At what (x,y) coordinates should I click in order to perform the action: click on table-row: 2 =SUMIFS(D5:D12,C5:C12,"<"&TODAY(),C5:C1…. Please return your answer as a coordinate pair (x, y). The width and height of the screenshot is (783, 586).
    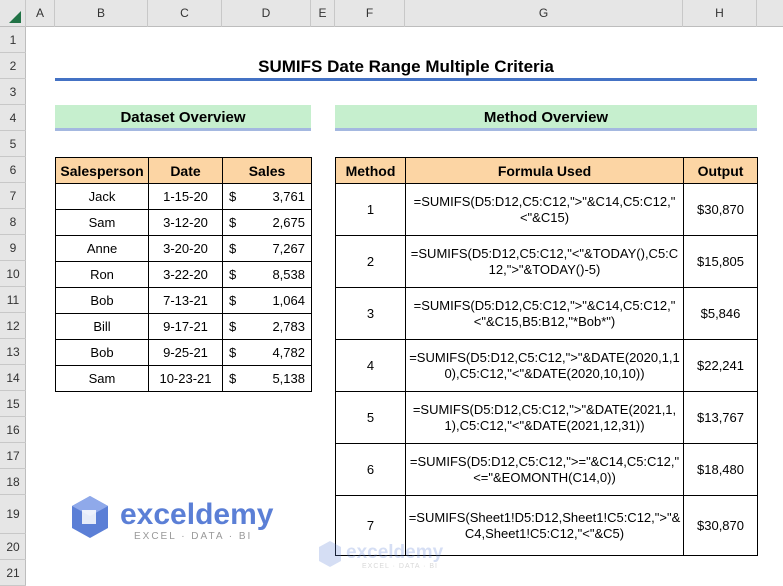
    Looking at the image, I should click on (546, 261).